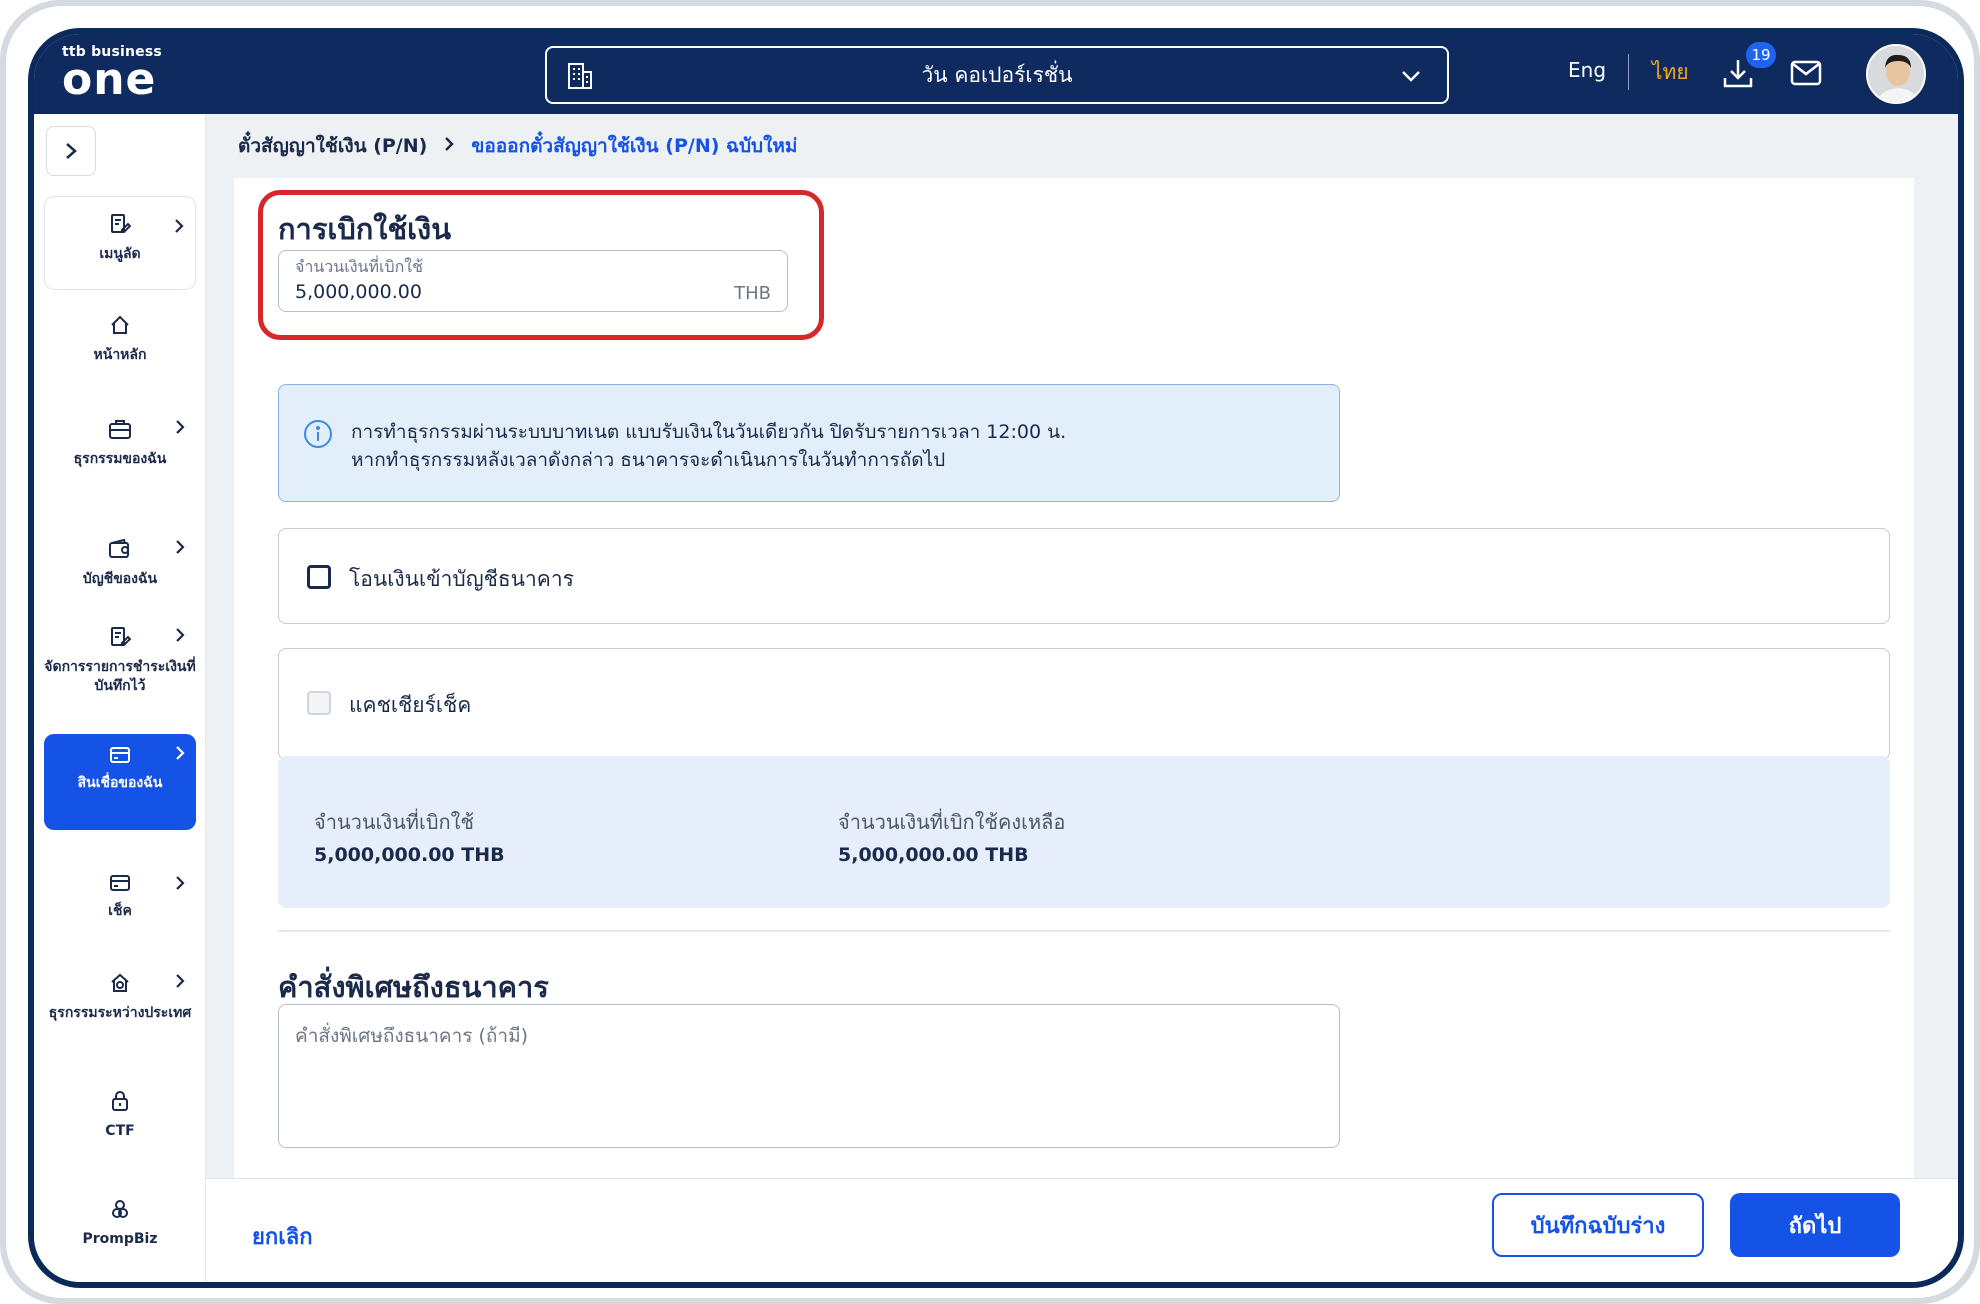 The height and width of the screenshot is (1304, 1980). I want to click on sidebar-item-label: ธุรกรรมระหว่างประเทศ, so click(120, 1013).